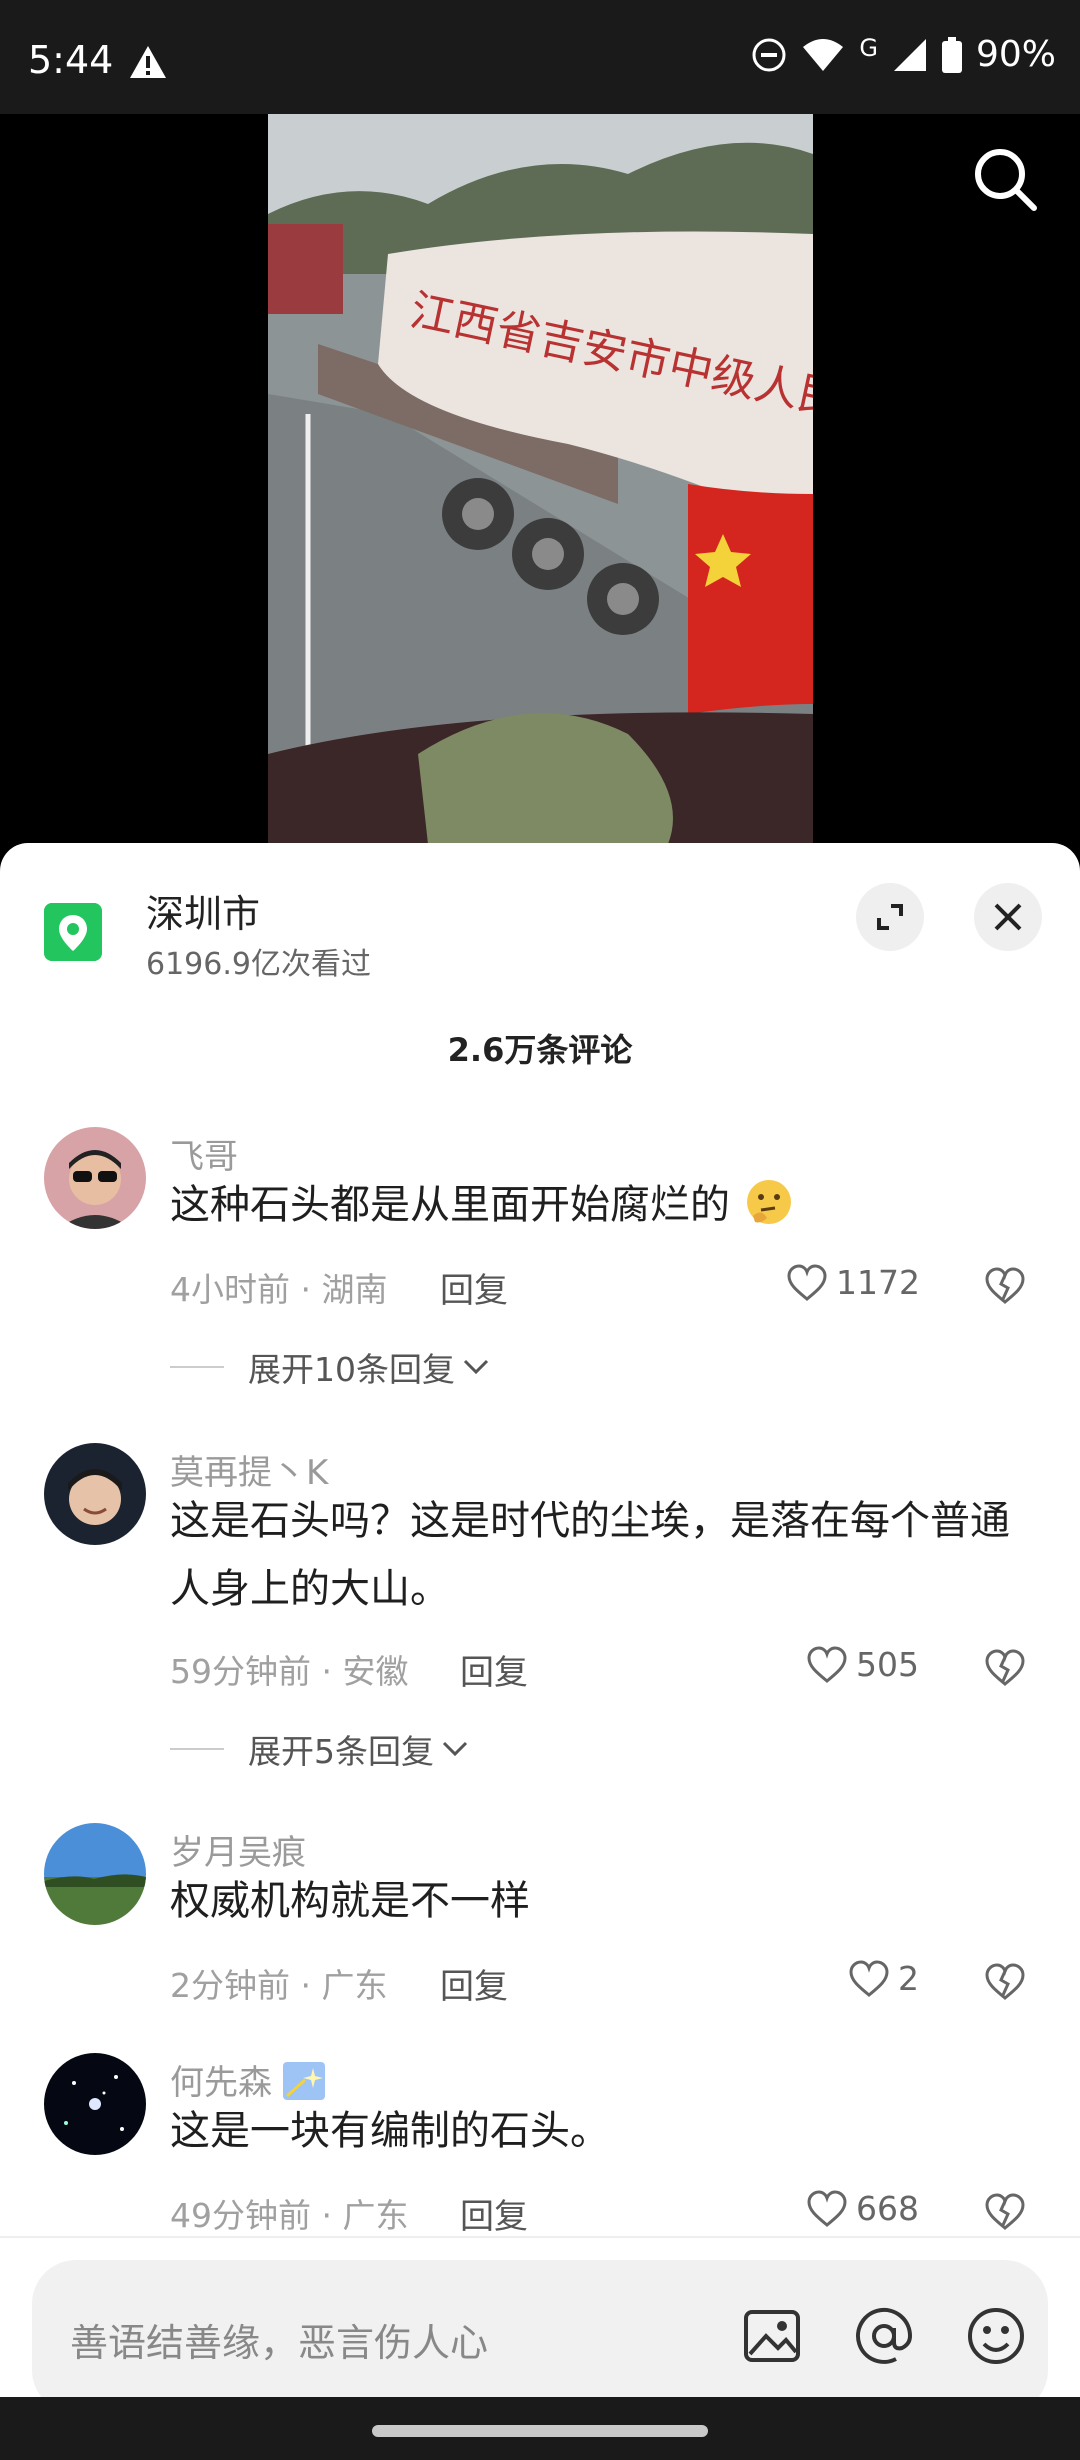 This screenshot has width=1080, height=2460. Describe the element at coordinates (772, 2336) in the screenshot. I see `image-icon` at that location.